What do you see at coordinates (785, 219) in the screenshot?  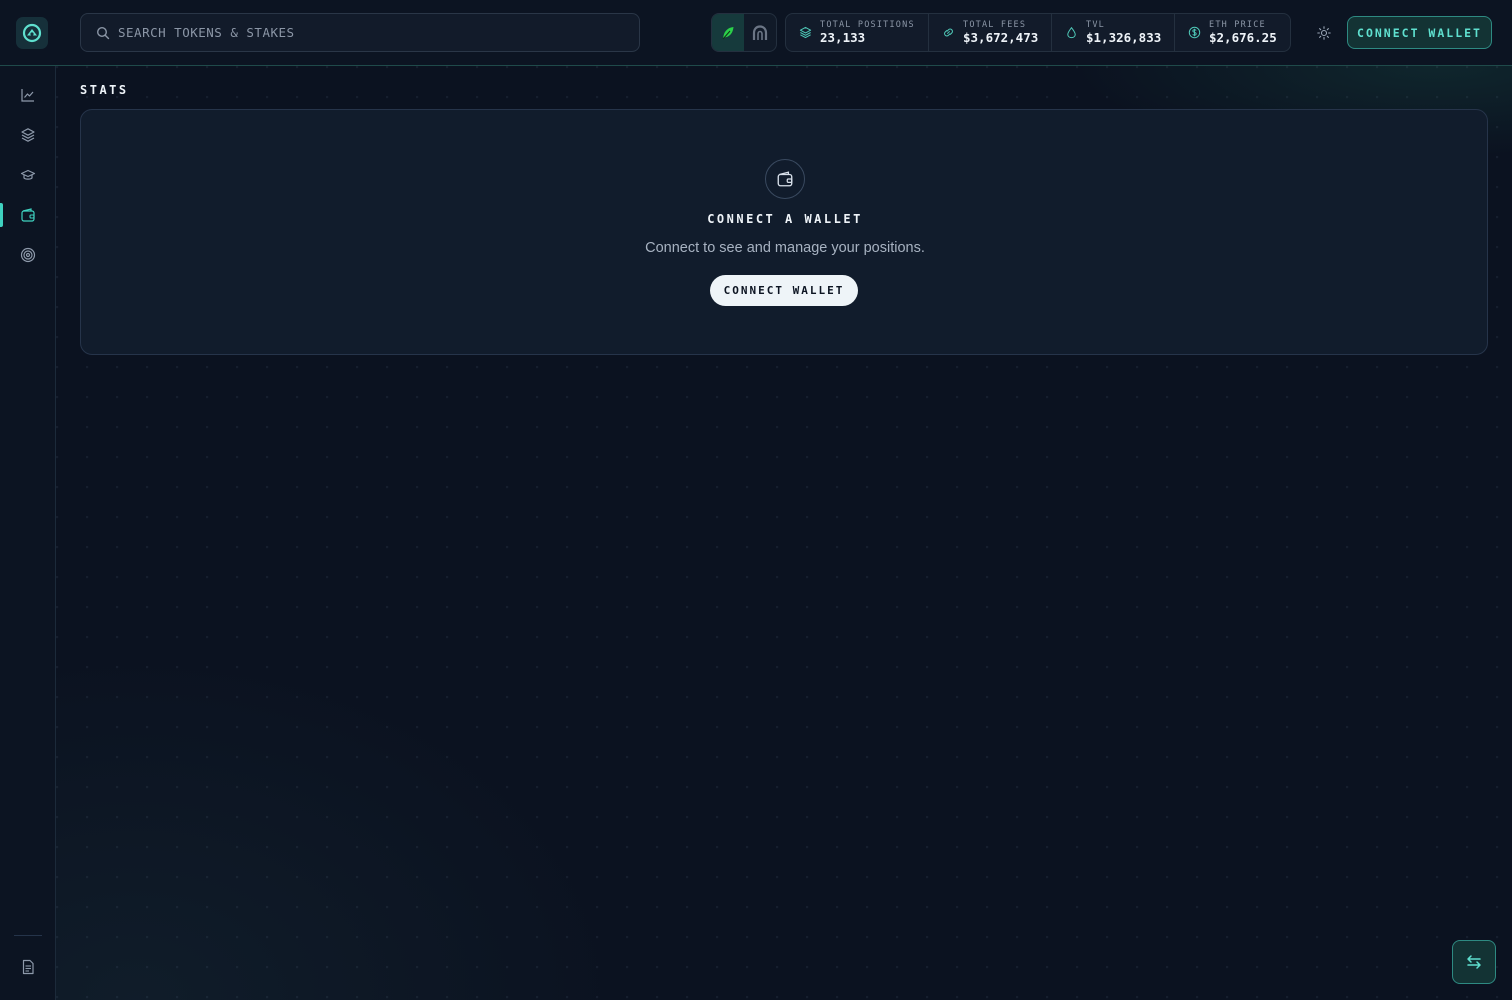 I see `card-title: CONNECT A WALLET` at bounding box center [785, 219].